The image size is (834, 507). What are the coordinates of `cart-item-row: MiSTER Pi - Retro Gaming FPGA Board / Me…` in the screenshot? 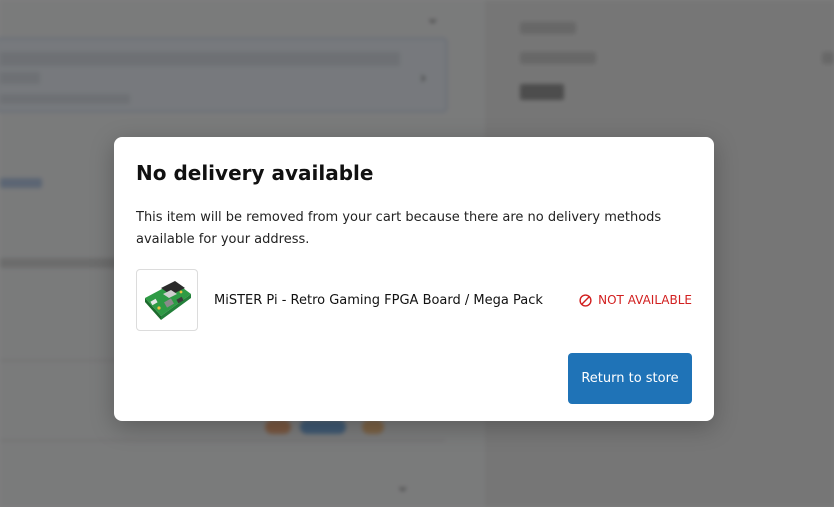 It's located at (414, 300).